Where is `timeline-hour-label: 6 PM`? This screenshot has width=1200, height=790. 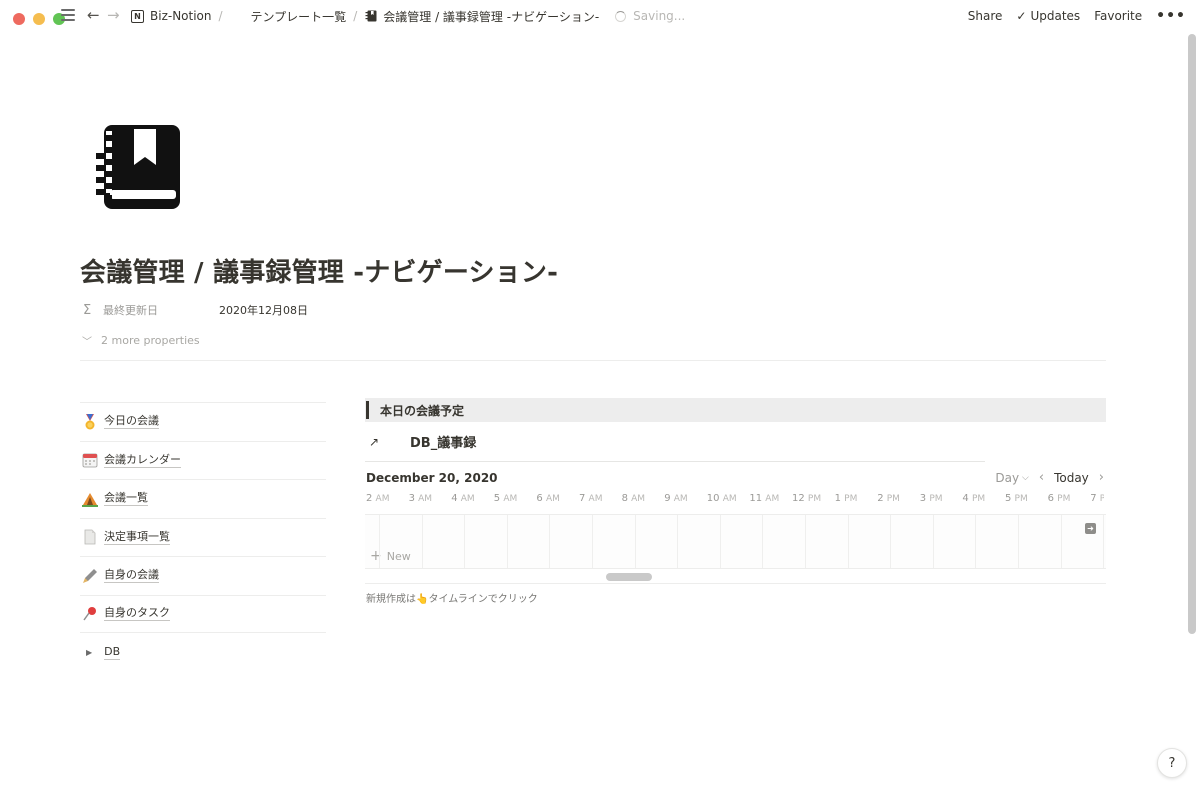 timeline-hour-label: 6 PM is located at coordinates (1059, 498).